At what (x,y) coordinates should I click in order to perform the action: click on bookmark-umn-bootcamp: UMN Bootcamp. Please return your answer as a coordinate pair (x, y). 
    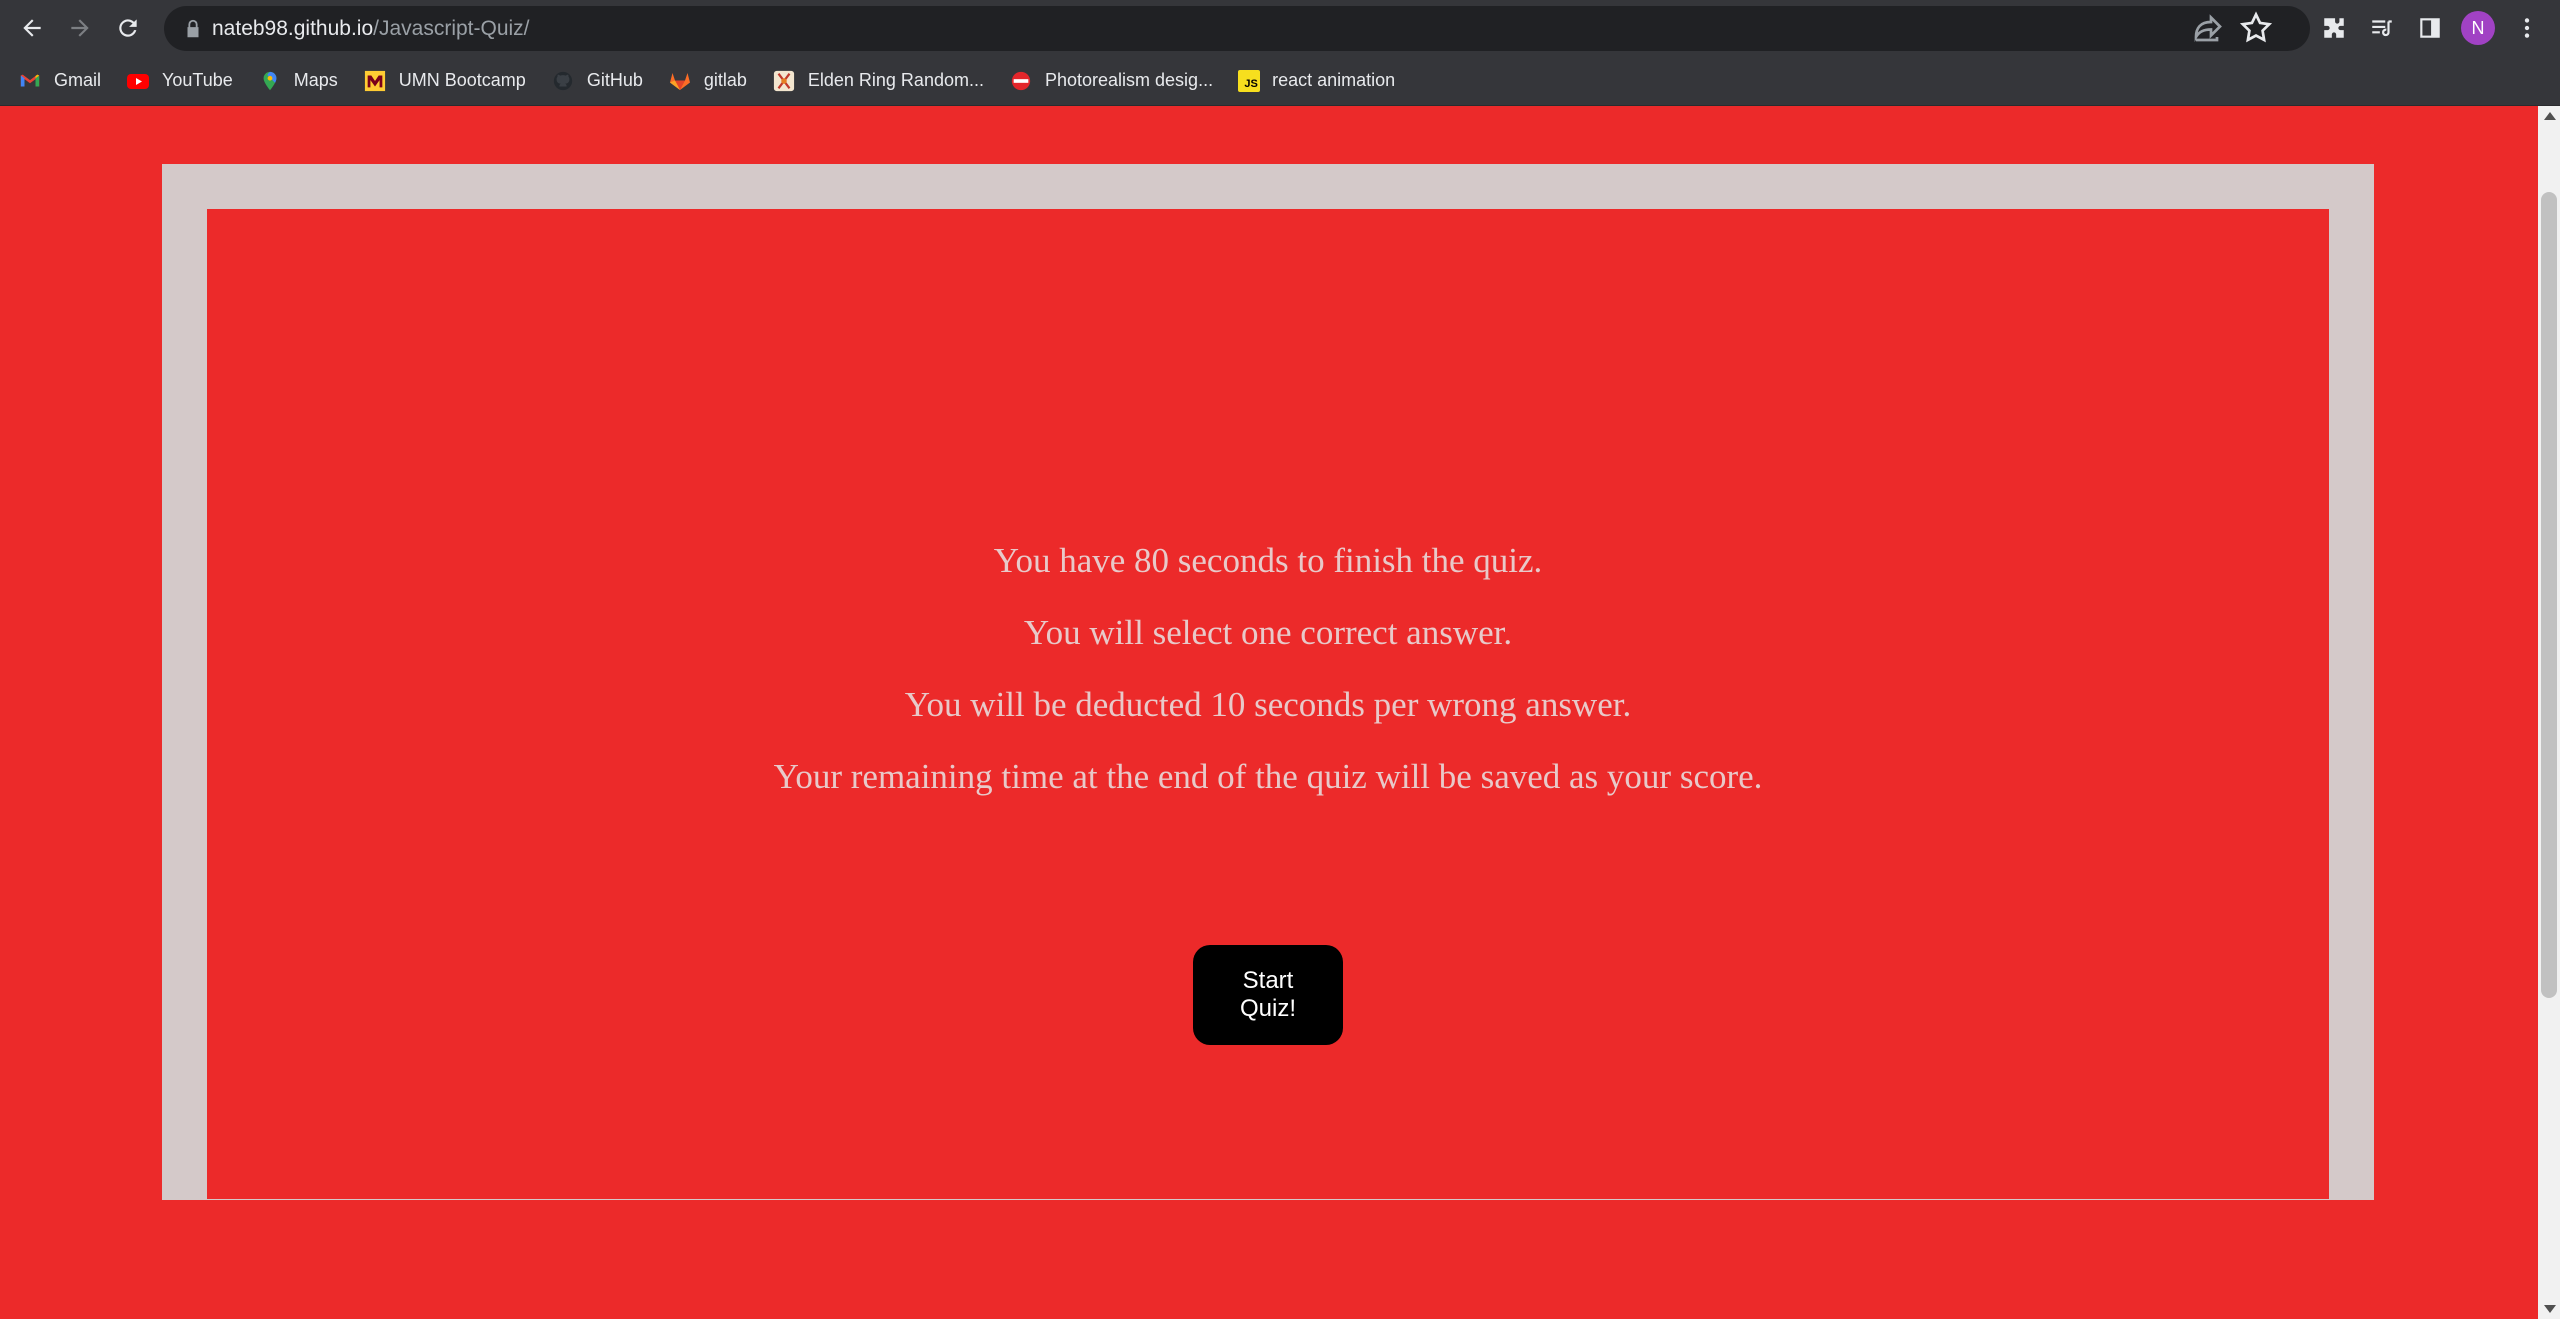
    Looking at the image, I should click on (444, 81).